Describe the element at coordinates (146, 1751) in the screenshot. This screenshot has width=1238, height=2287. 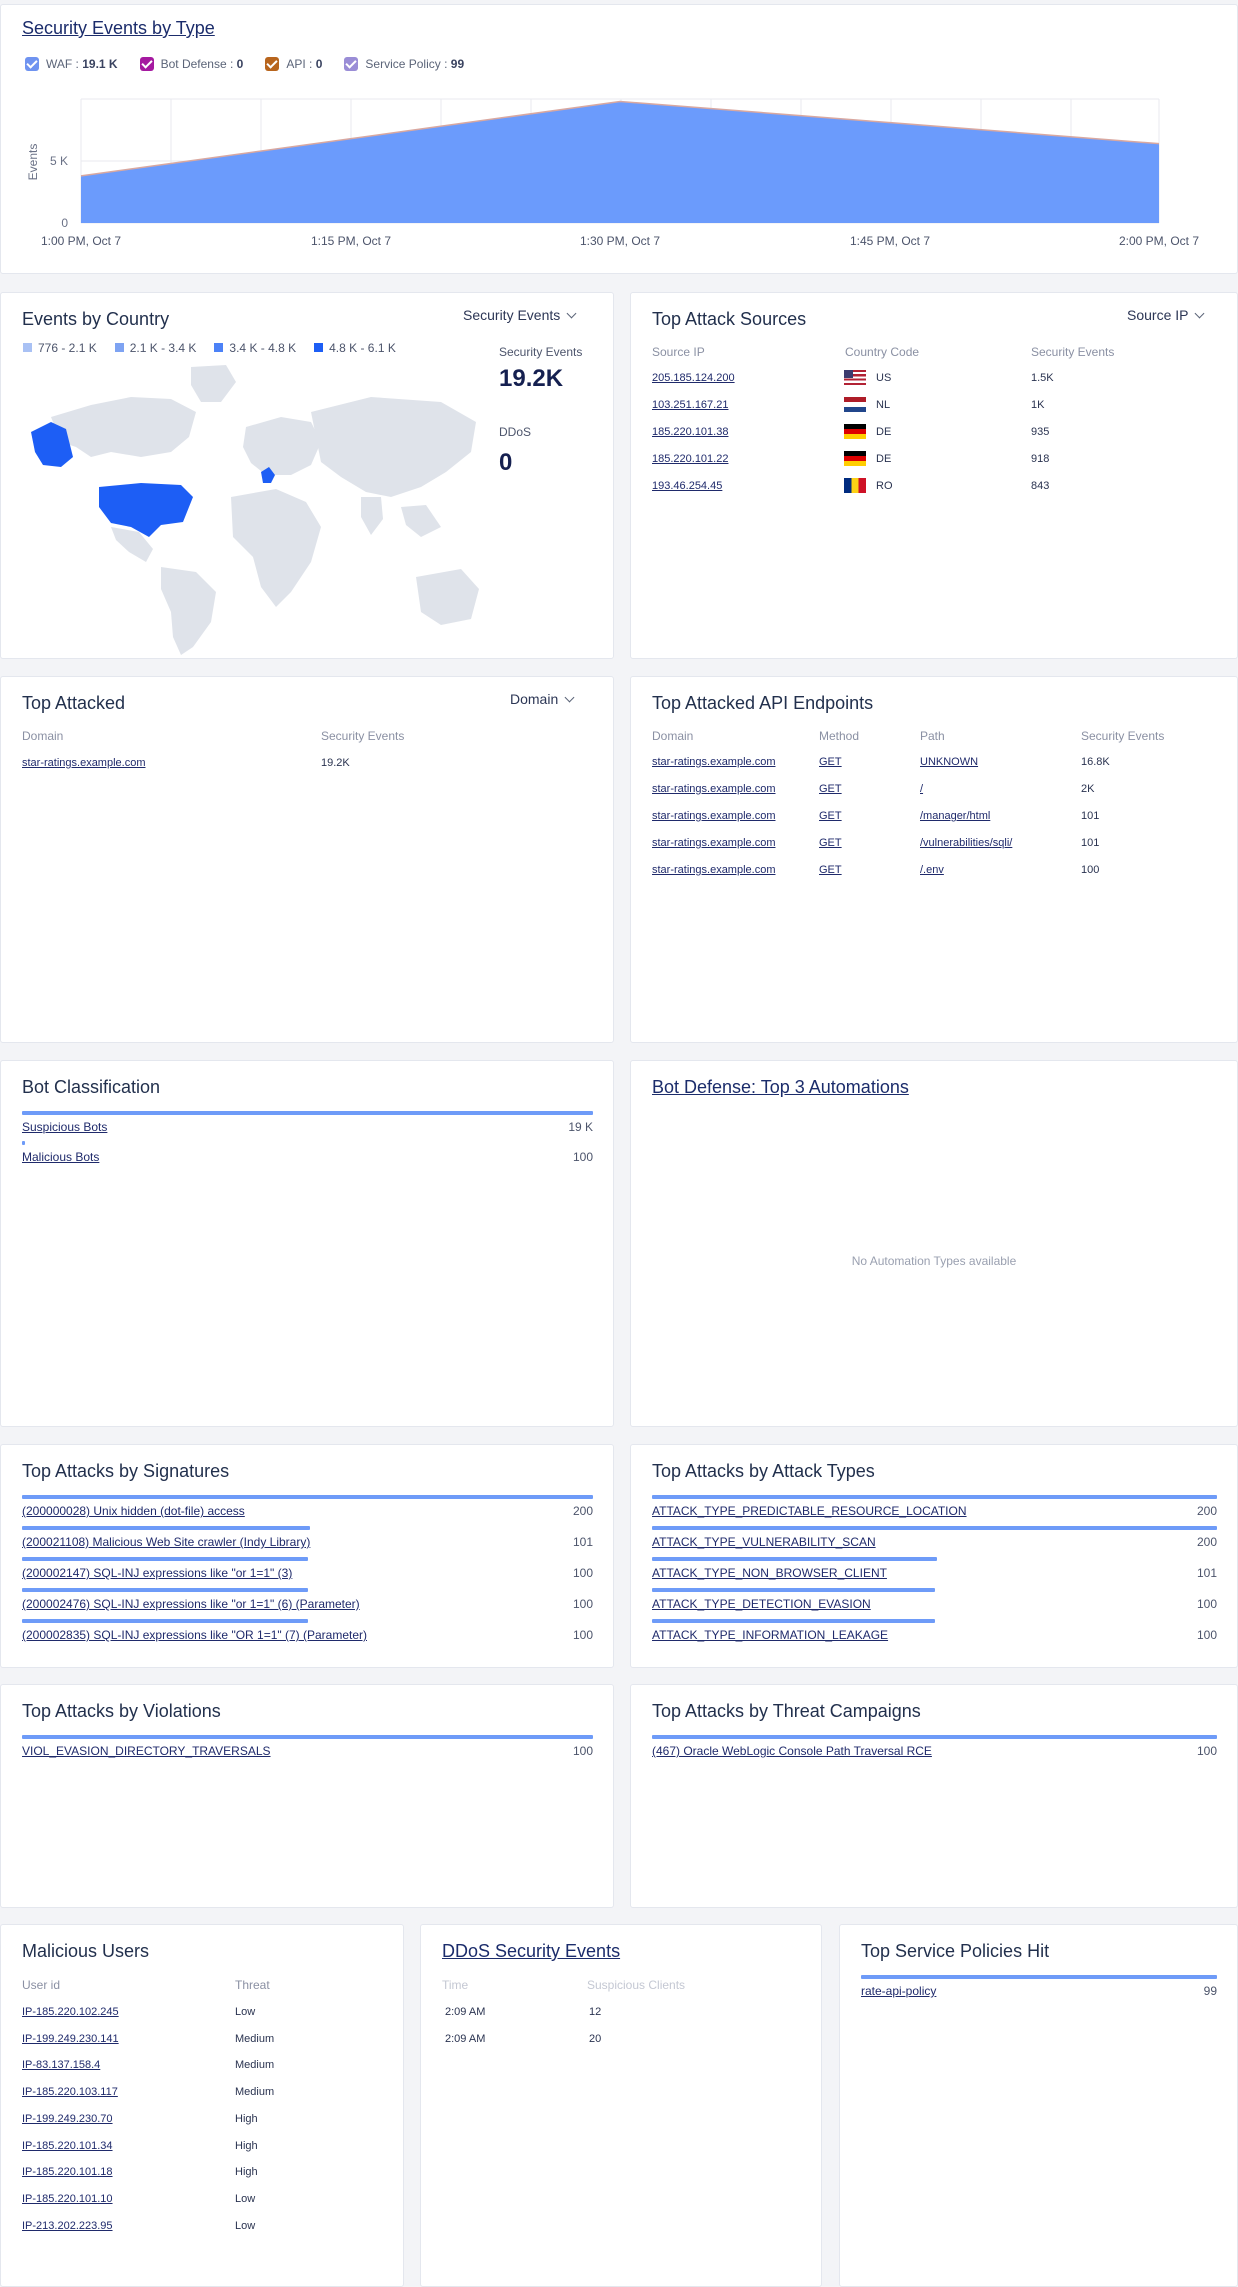
I see `bar-label: VIOL_EVASION_DIRECTORY_TRAVERSALS` at that location.